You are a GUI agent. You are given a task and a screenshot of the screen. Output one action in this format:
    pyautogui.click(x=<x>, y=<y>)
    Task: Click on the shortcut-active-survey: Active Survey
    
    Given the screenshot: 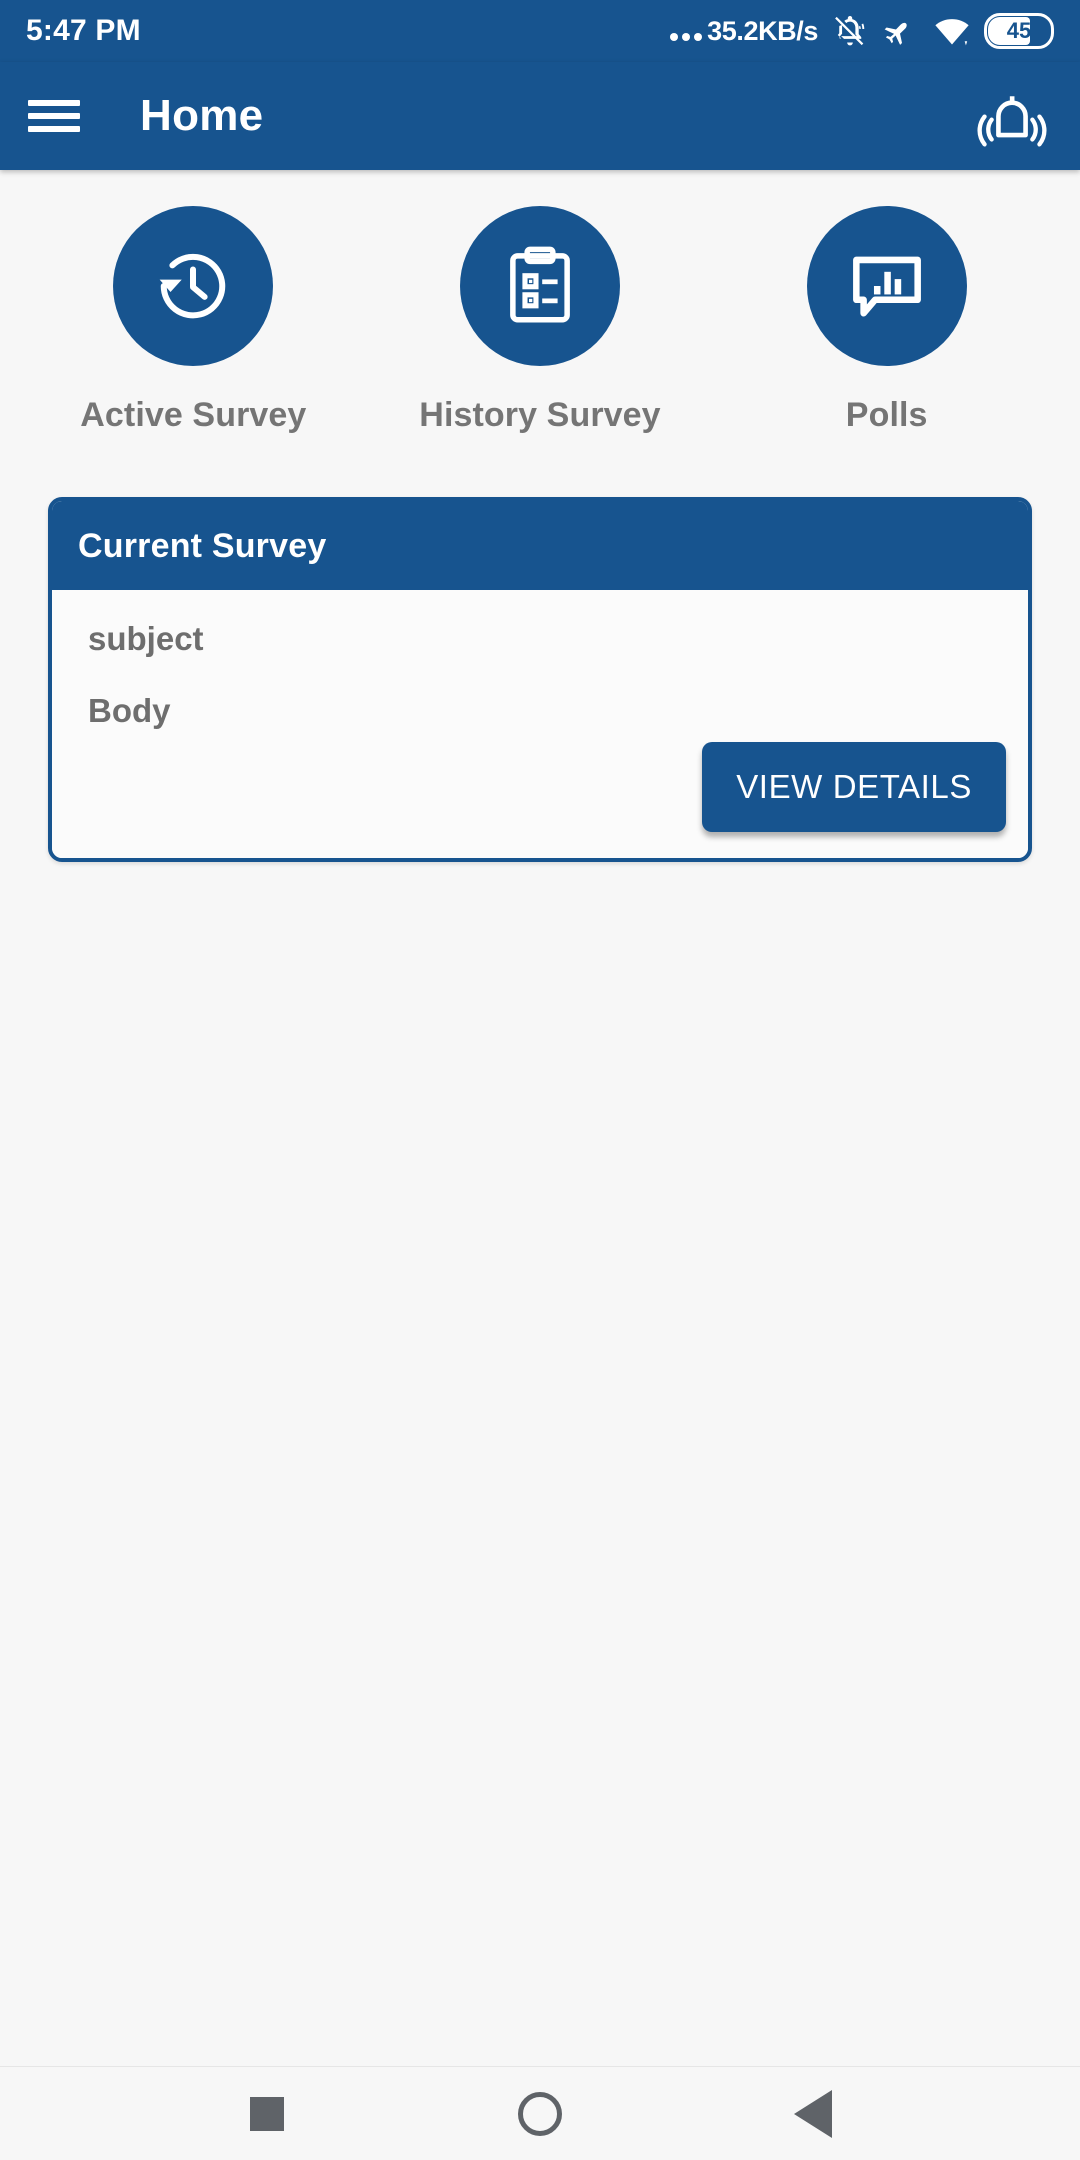 What is the action you would take?
    pyautogui.click(x=193, y=320)
    